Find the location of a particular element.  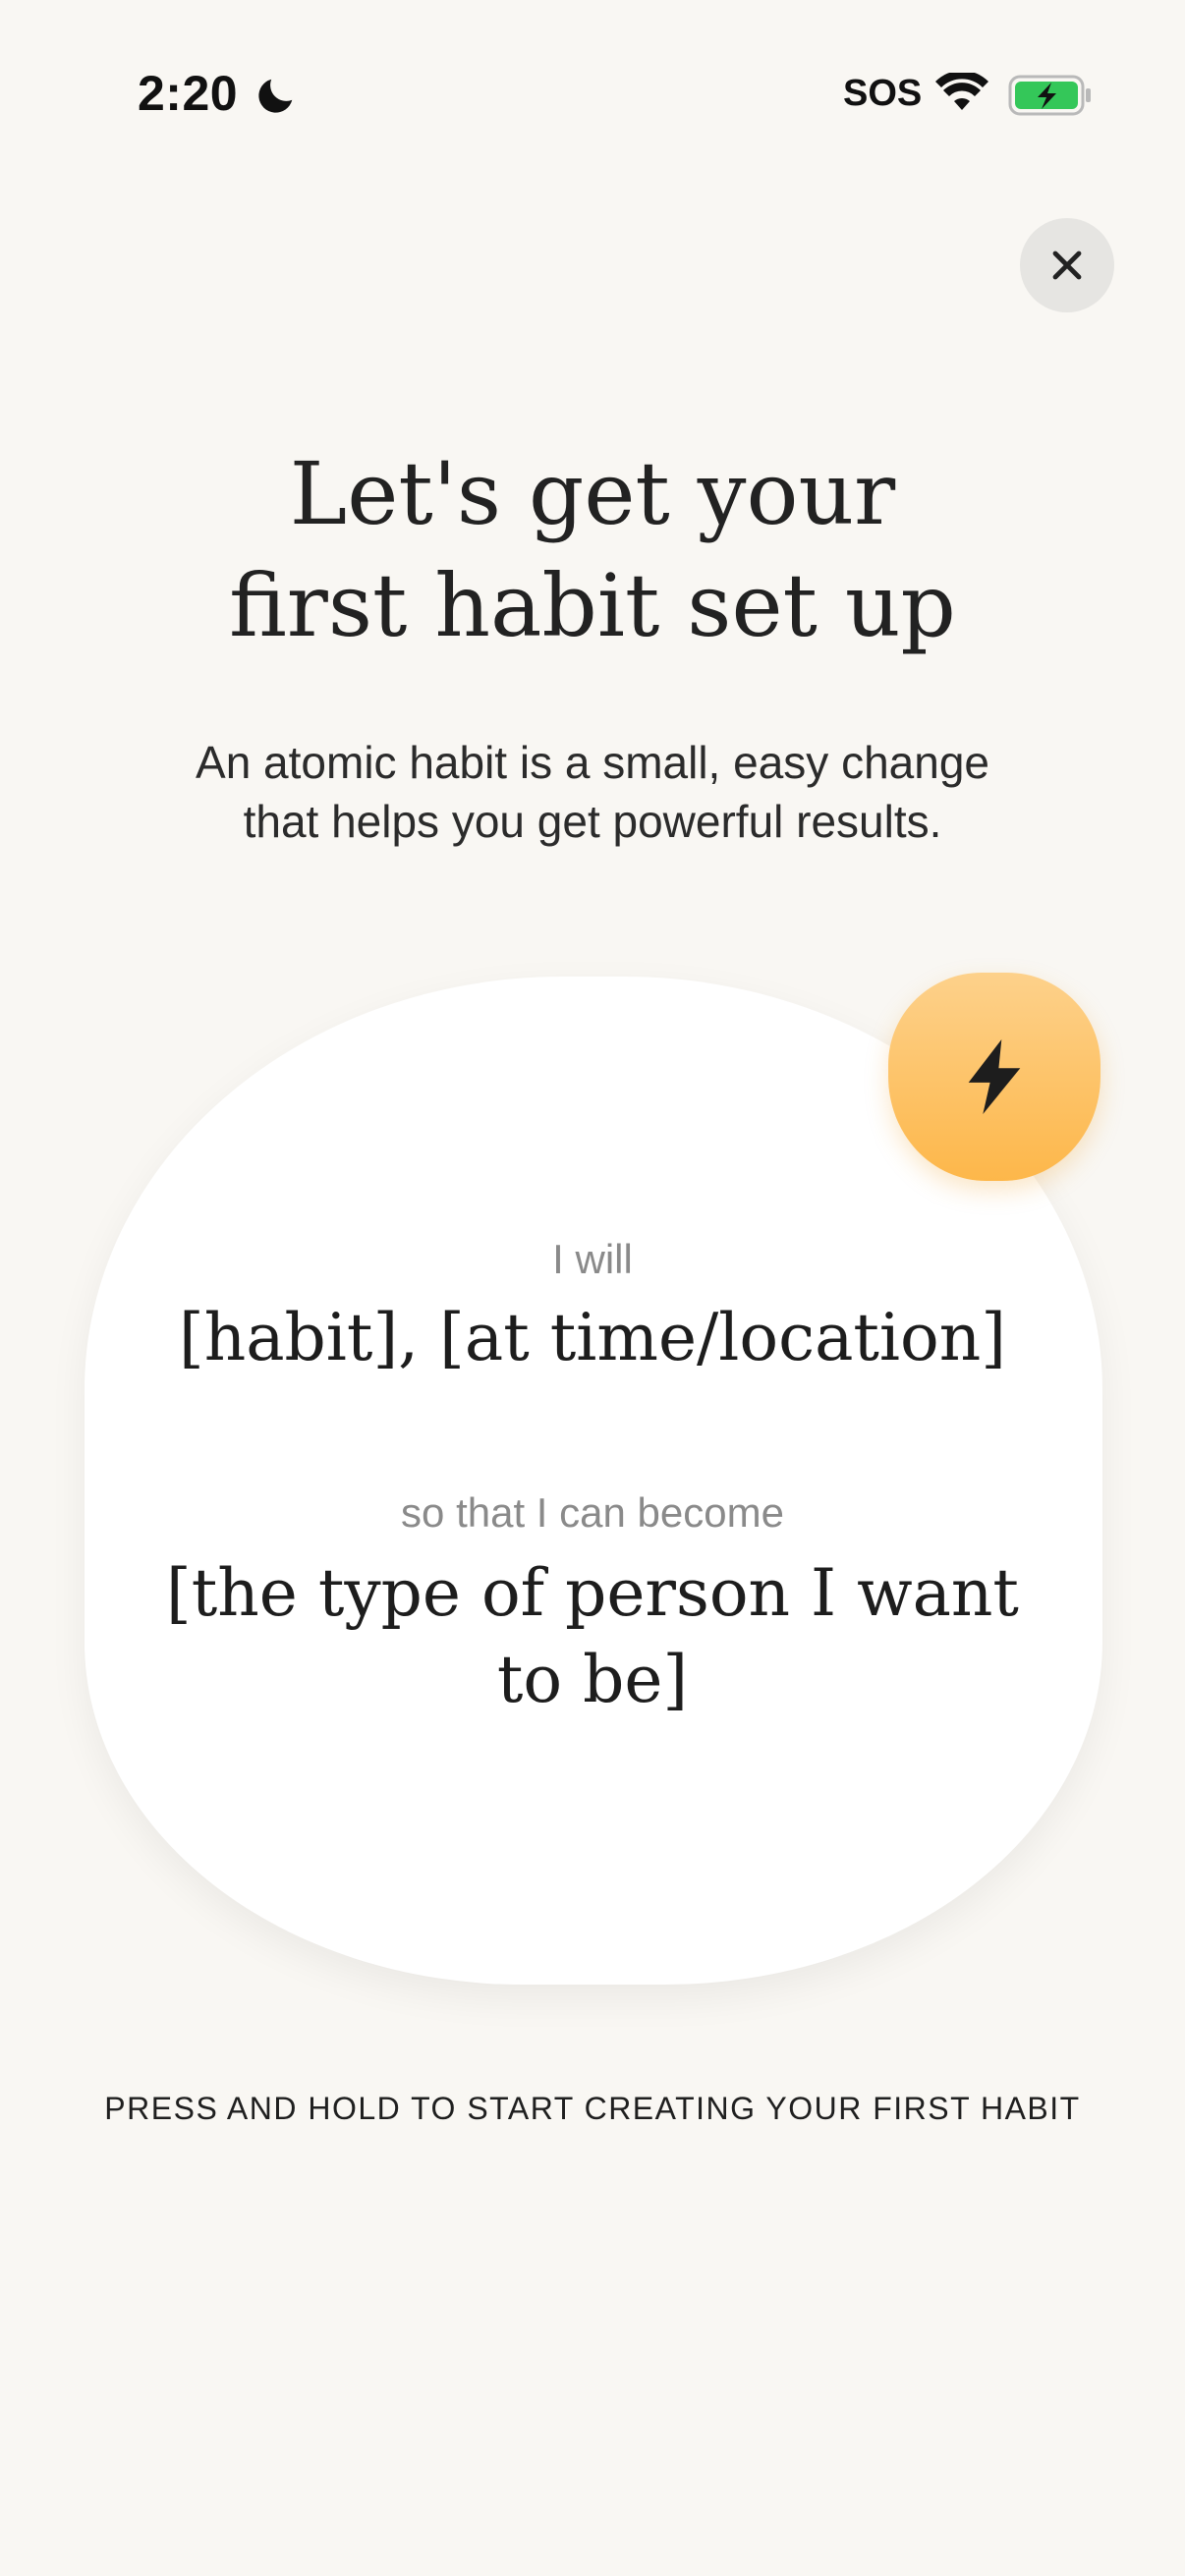

moon-icon is located at coordinates (276, 96).